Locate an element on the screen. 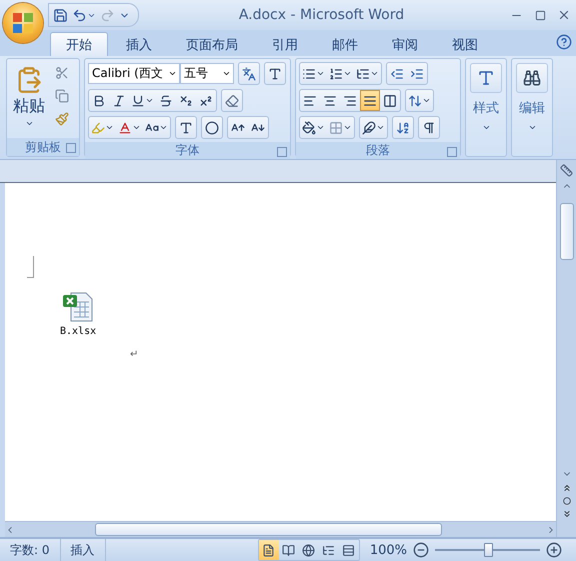 The image size is (576, 561). font-size-field: 五号 is located at coordinates (207, 73).